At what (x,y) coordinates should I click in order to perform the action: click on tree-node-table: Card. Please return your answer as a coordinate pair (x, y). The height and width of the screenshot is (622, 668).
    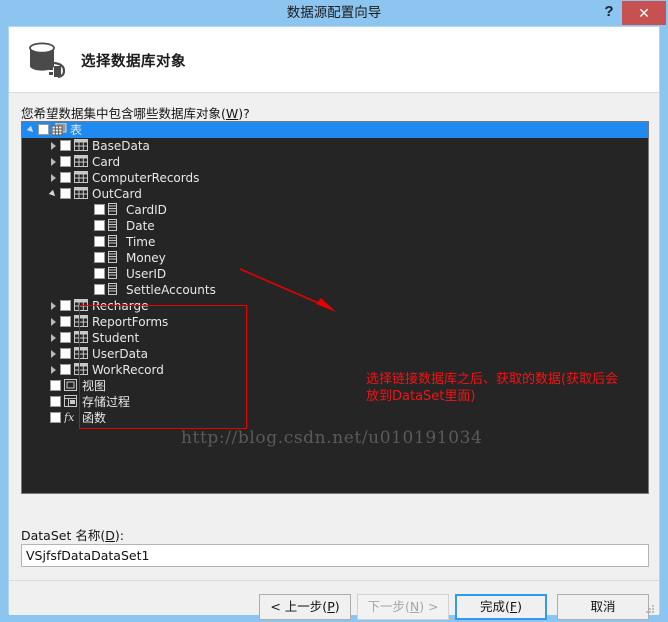
    Looking at the image, I should click on (335, 162).